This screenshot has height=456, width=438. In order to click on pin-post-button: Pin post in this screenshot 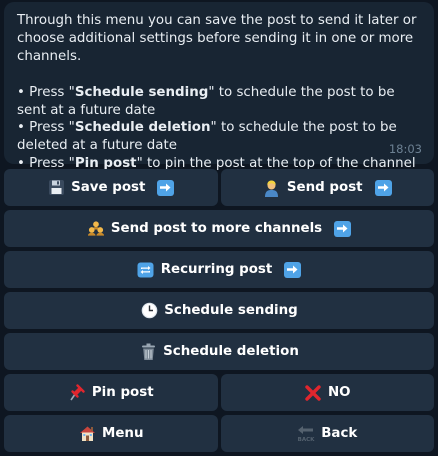, I will do `click(111, 392)`.